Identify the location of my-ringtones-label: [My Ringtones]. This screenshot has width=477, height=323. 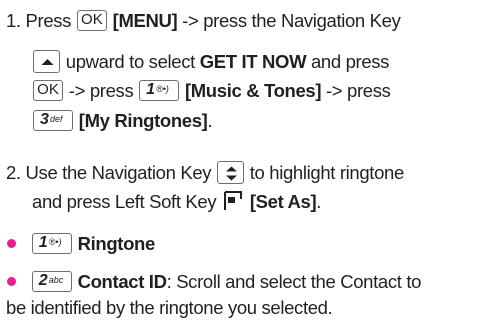
(143, 120).